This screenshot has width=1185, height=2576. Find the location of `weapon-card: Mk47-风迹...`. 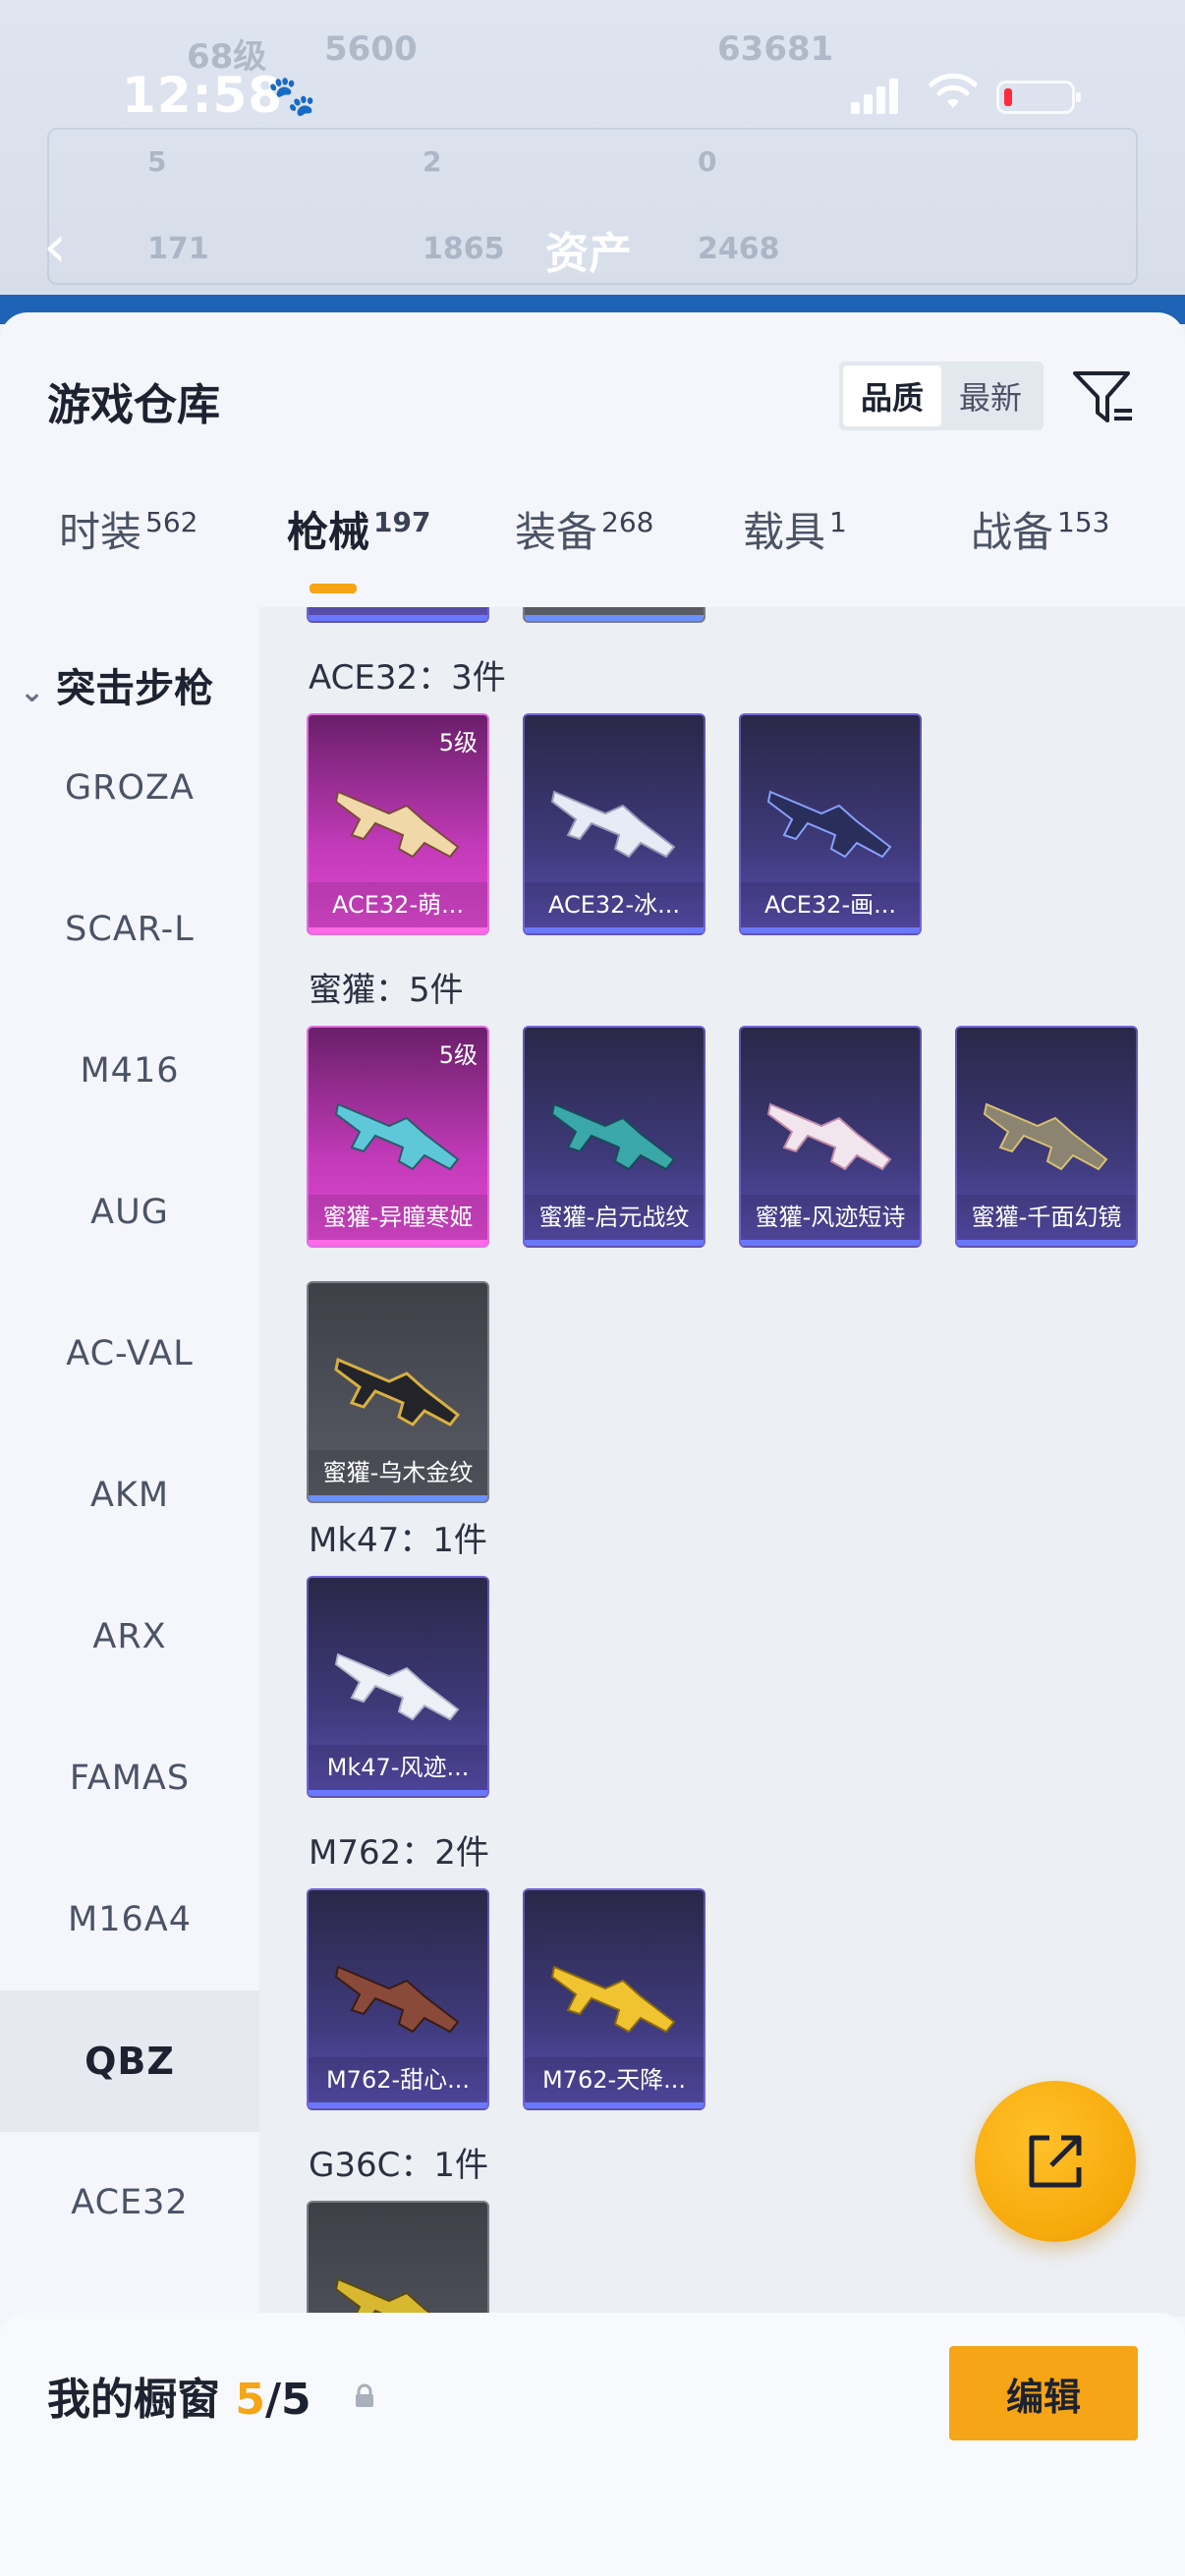

weapon-card: Mk47-风迹... is located at coordinates (398, 1687).